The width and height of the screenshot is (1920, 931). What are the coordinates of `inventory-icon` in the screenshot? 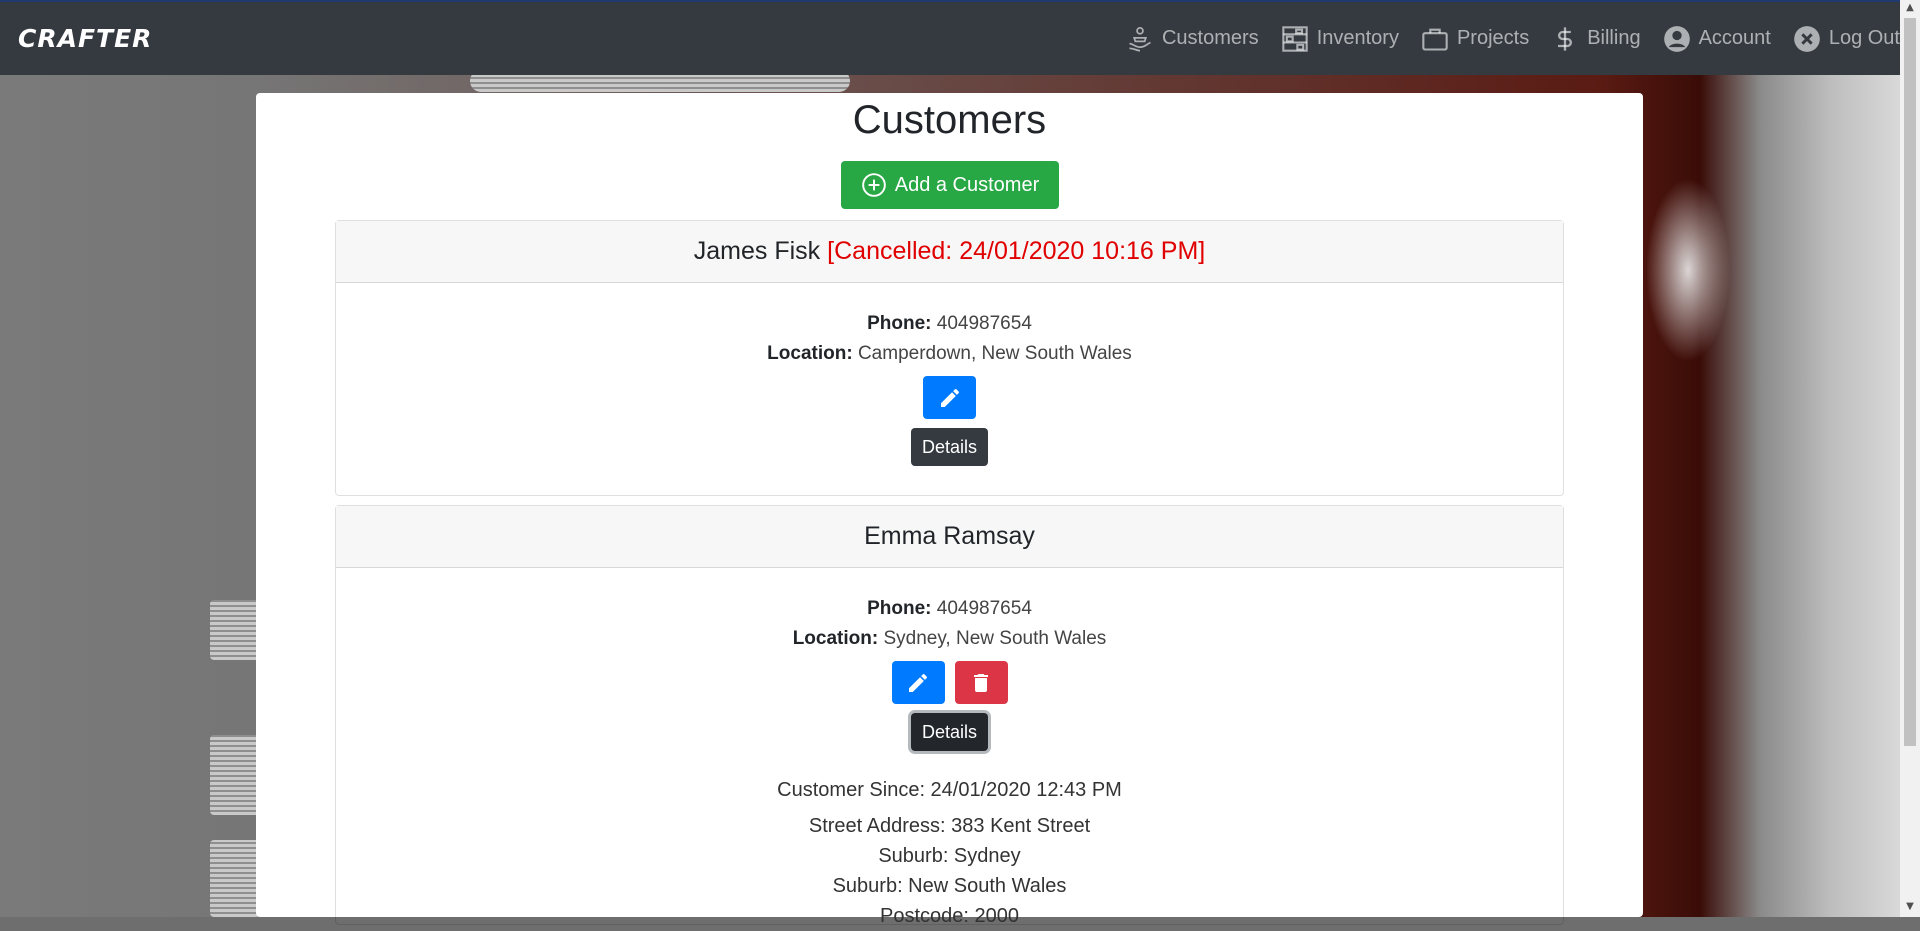 It's located at (1294, 38).